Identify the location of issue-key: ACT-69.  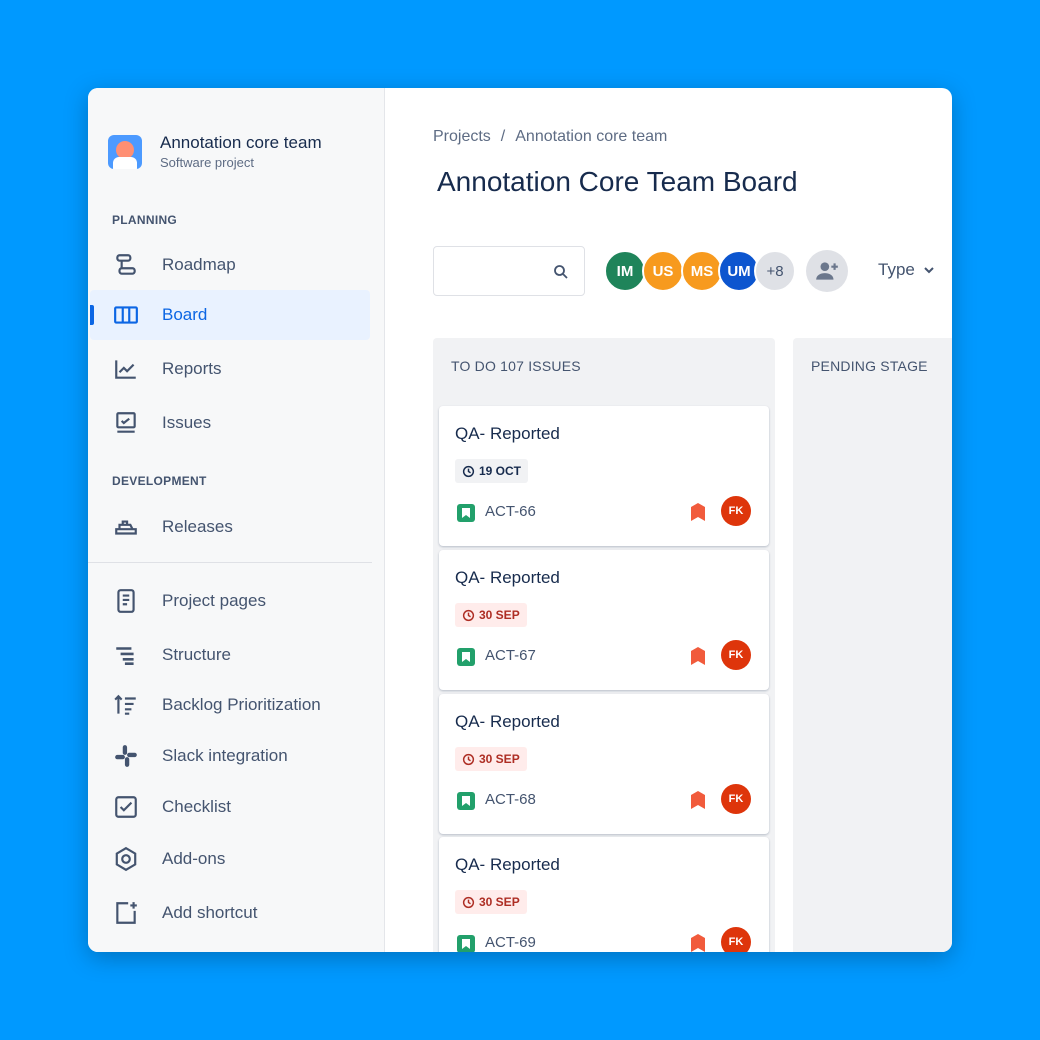
(510, 942).